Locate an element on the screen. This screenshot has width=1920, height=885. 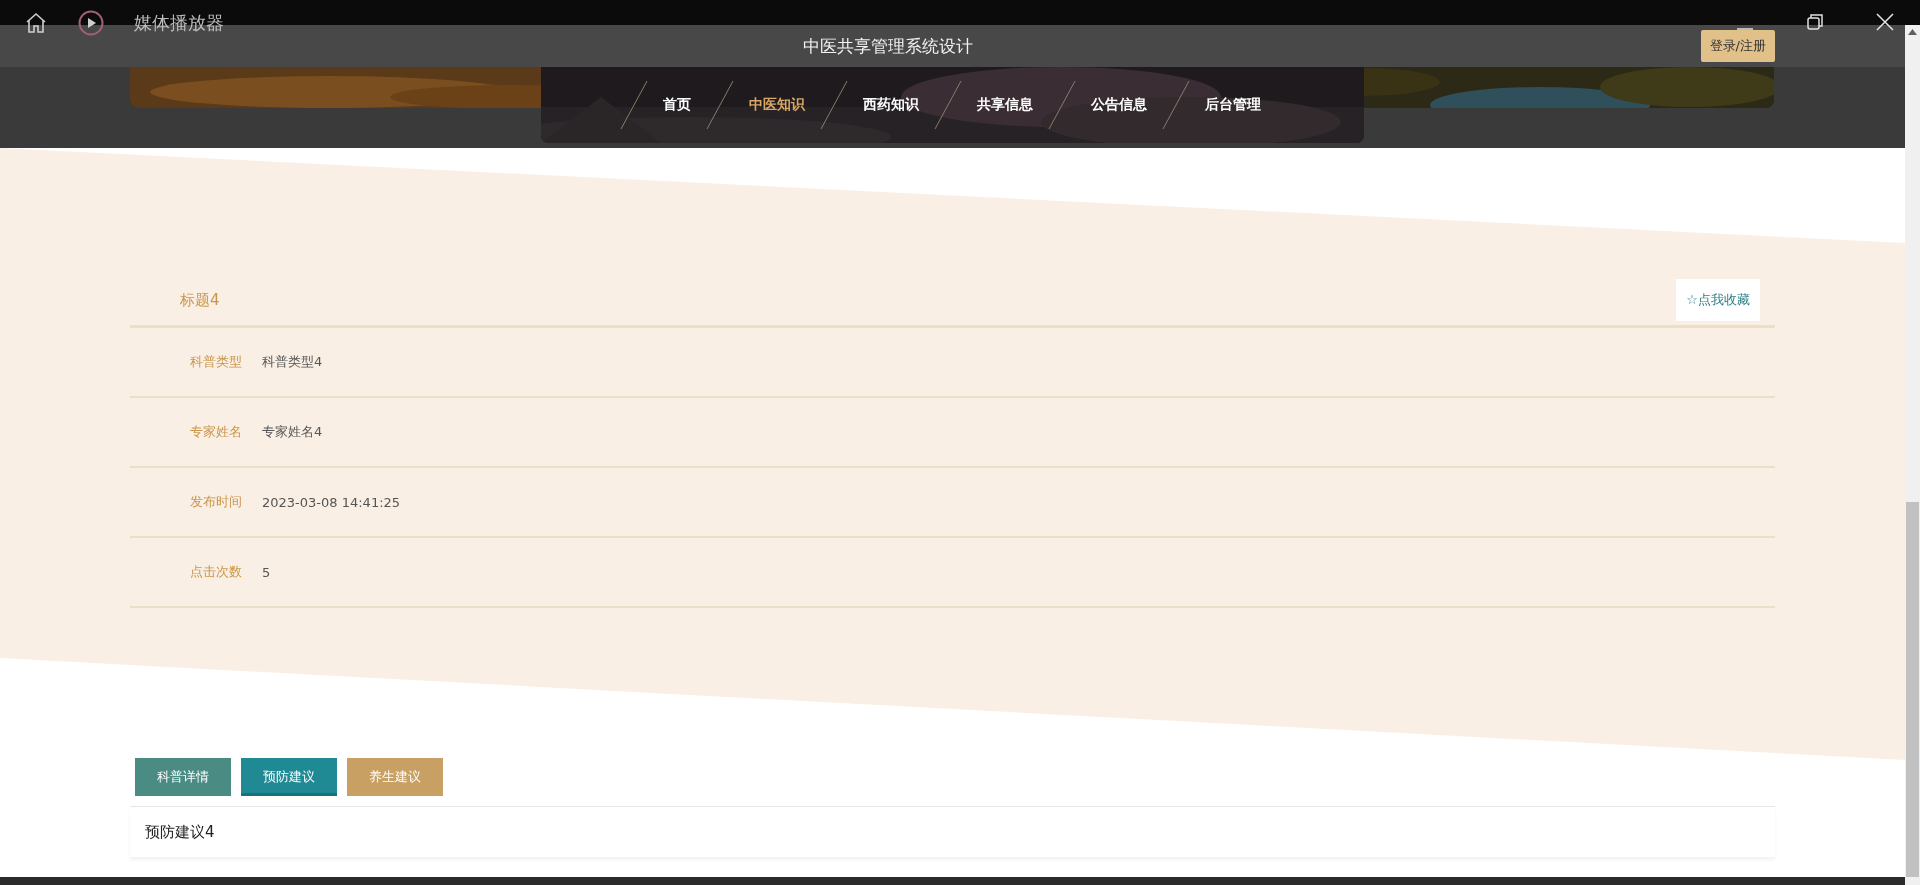
field-label: 专家姓名 is located at coordinates (215, 432).